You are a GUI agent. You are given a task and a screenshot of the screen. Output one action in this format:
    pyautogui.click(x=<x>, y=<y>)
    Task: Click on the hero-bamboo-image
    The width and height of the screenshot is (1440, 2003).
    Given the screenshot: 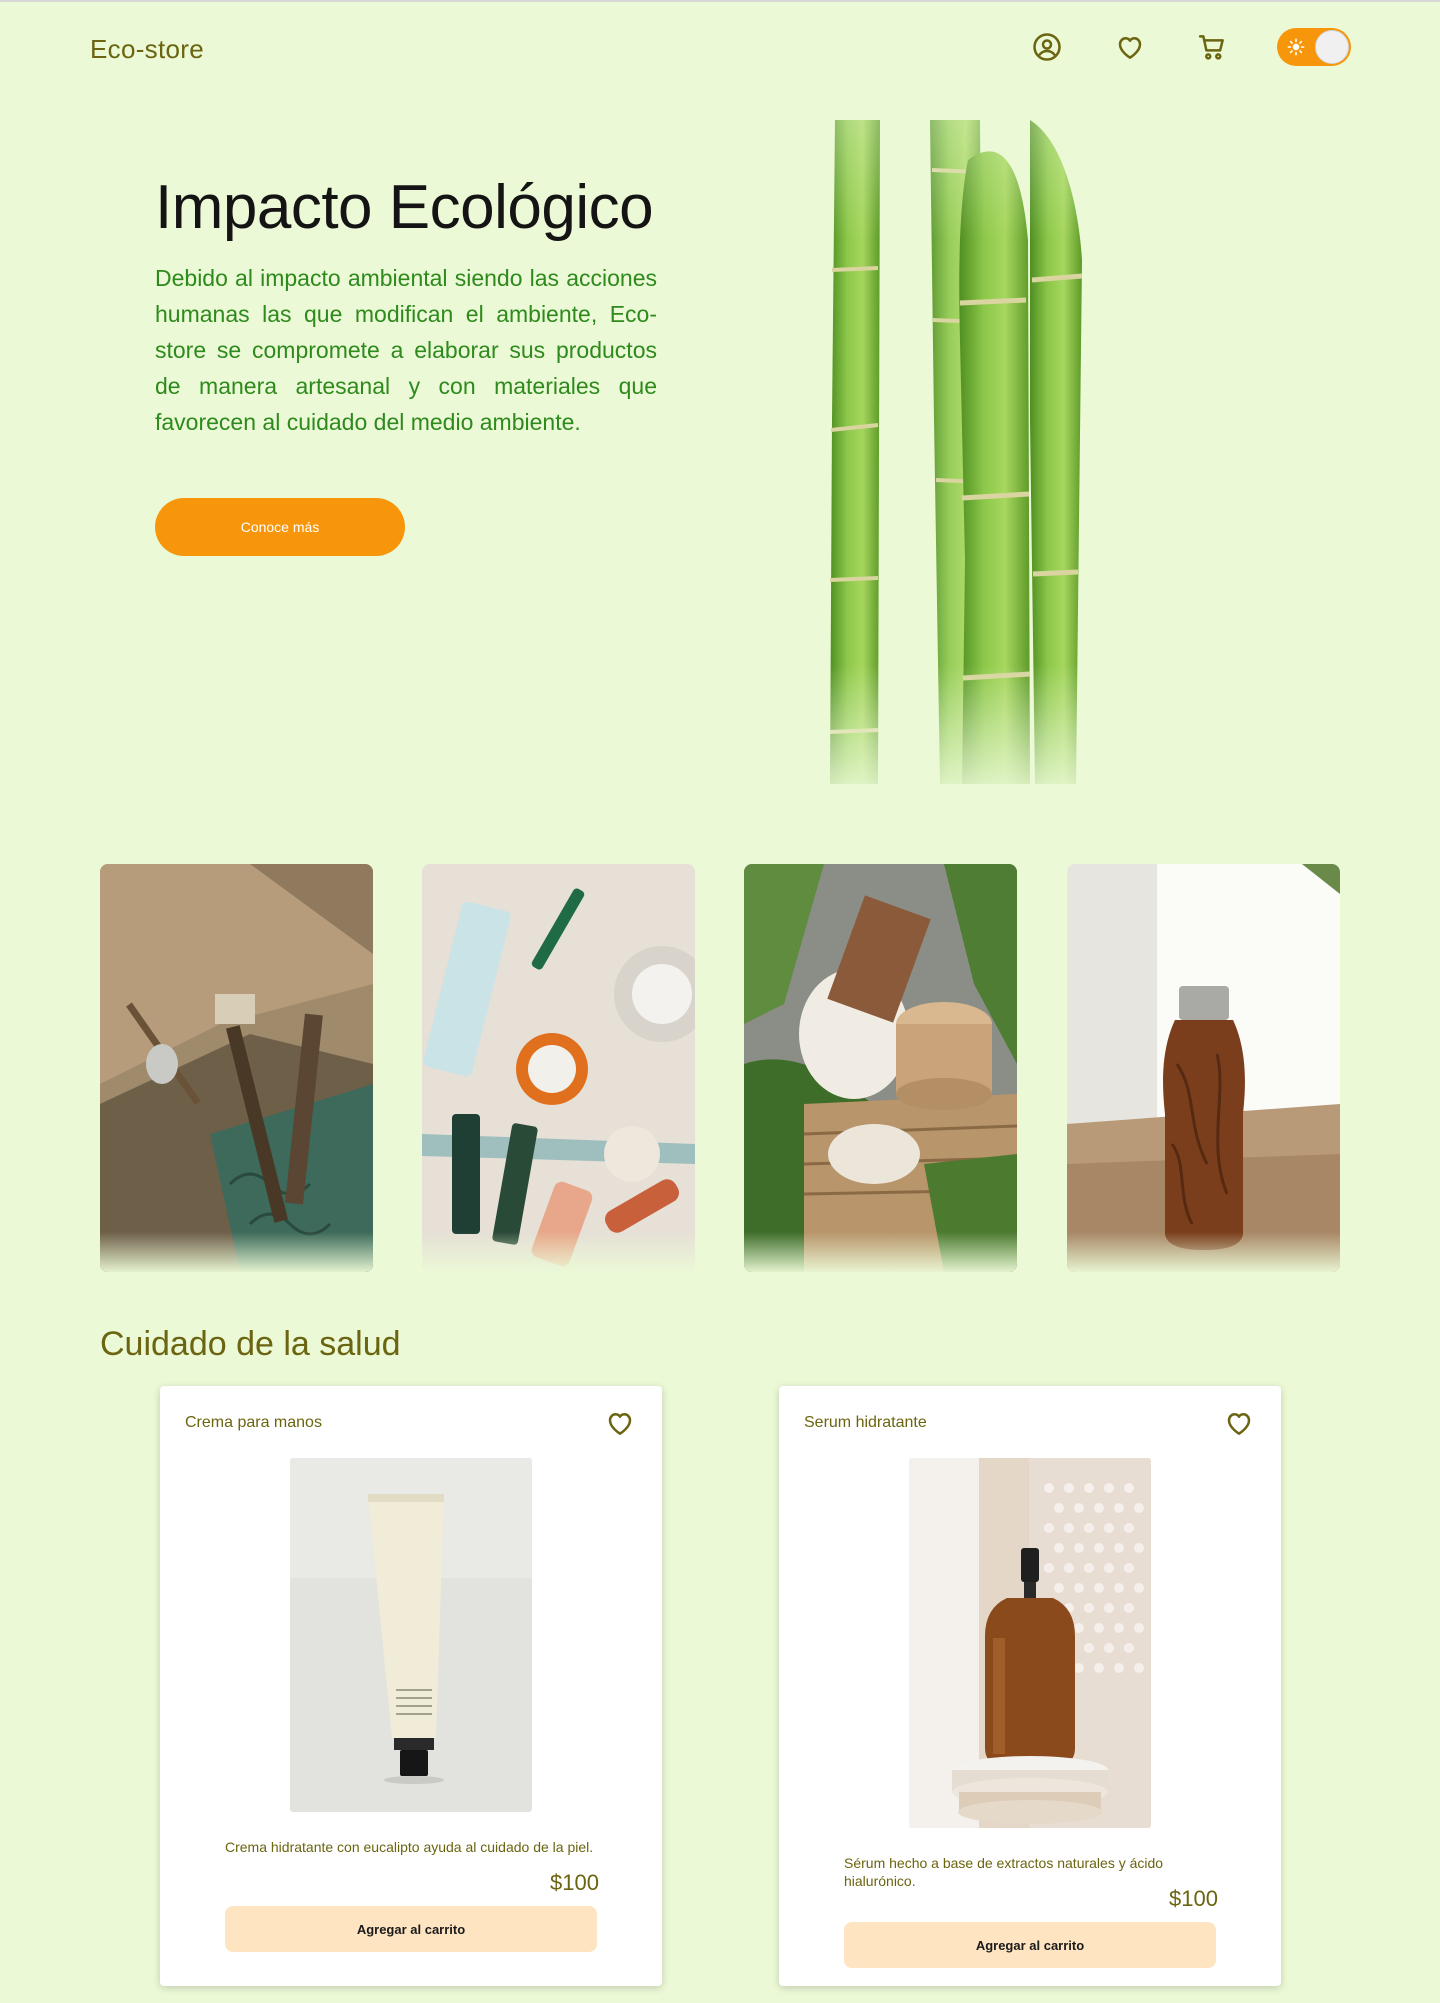 What is the action you would take?
    pyautogui.click(x=969, y=452)
    